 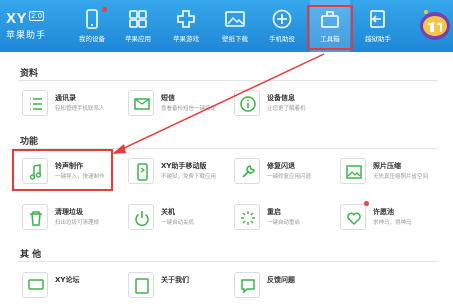 I want to click on app-logo: XY 2.0 苹果助手, so click(x=26, y=24).